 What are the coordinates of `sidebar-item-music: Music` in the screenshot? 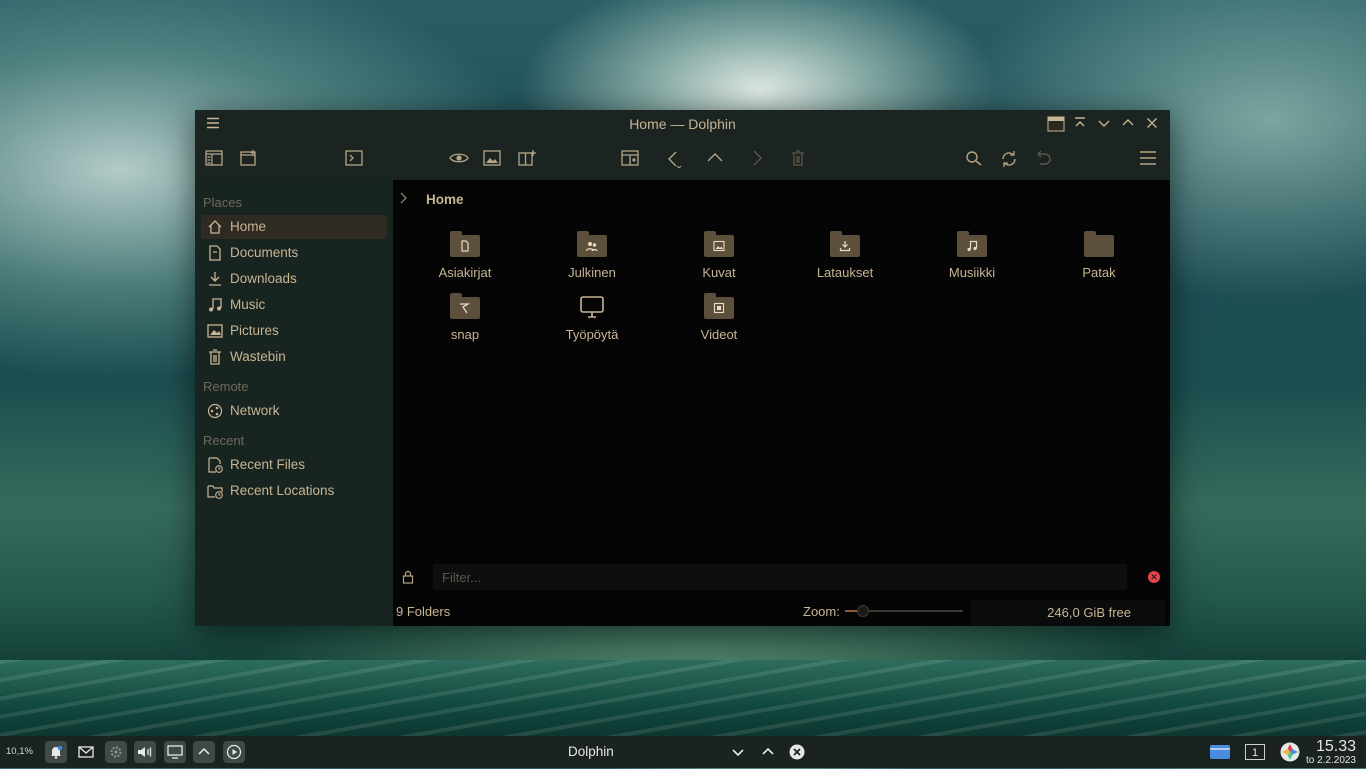 It's located at (294, 305).